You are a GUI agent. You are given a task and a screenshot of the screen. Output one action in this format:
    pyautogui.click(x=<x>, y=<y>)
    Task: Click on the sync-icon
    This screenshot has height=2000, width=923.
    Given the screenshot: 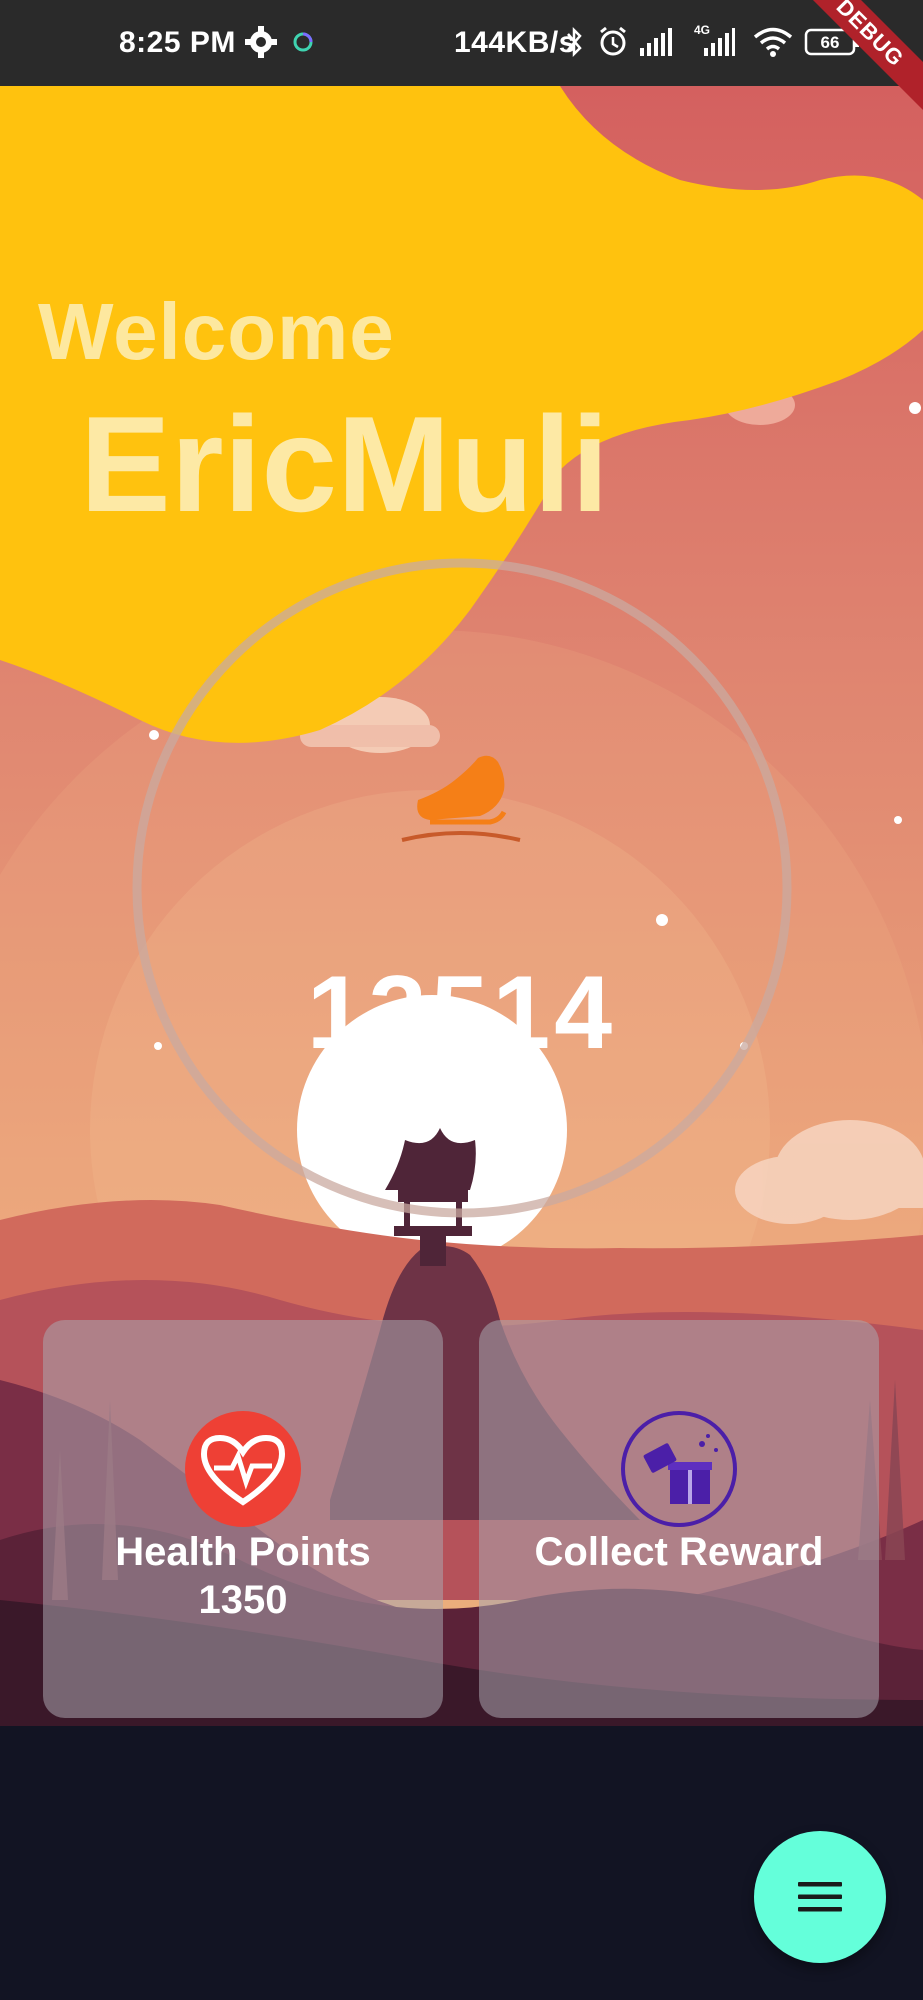 What is the action you would take?
    pyautogui.click(x=303, y=42)
    